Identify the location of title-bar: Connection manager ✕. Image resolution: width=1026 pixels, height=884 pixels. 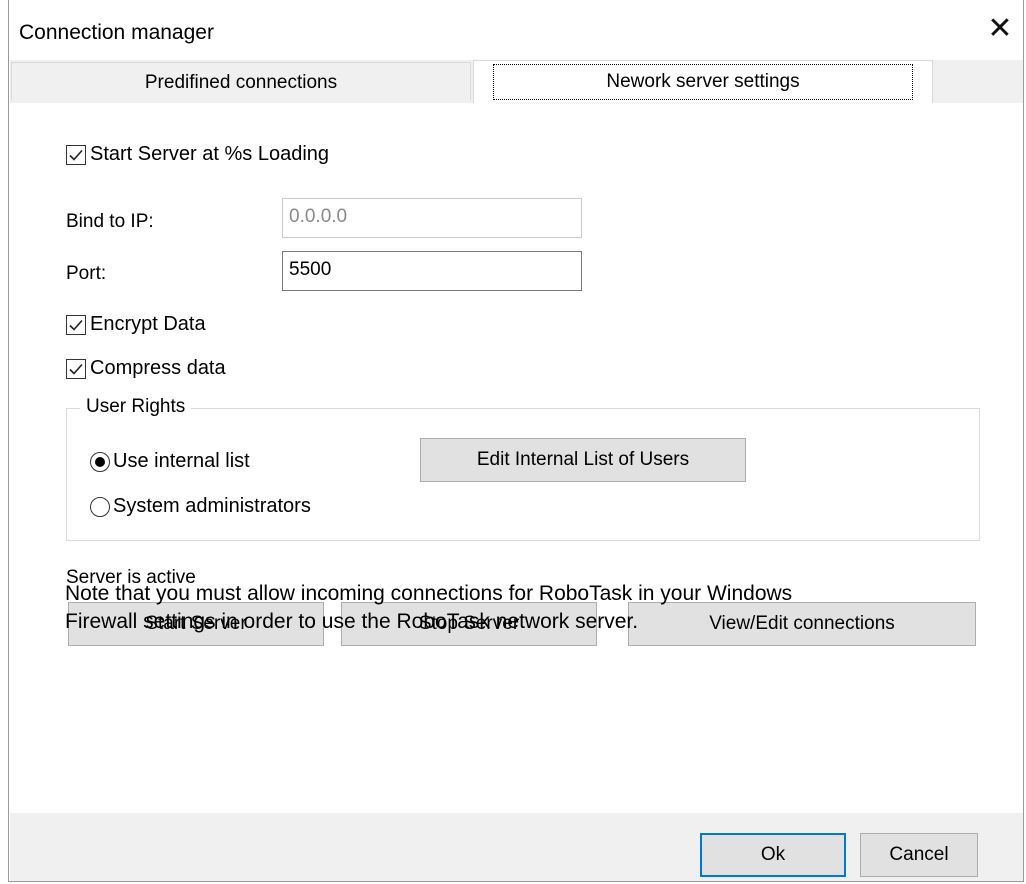
(516, 30).